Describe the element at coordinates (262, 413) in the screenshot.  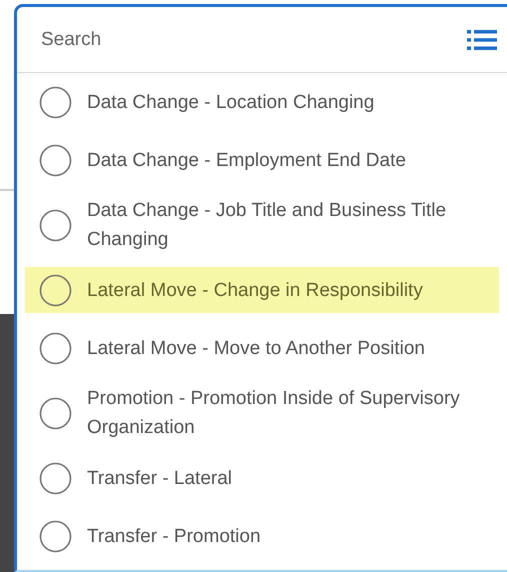
I see `option-item: Promotion - Promotion Inside of Supervisory Organization` at that location.